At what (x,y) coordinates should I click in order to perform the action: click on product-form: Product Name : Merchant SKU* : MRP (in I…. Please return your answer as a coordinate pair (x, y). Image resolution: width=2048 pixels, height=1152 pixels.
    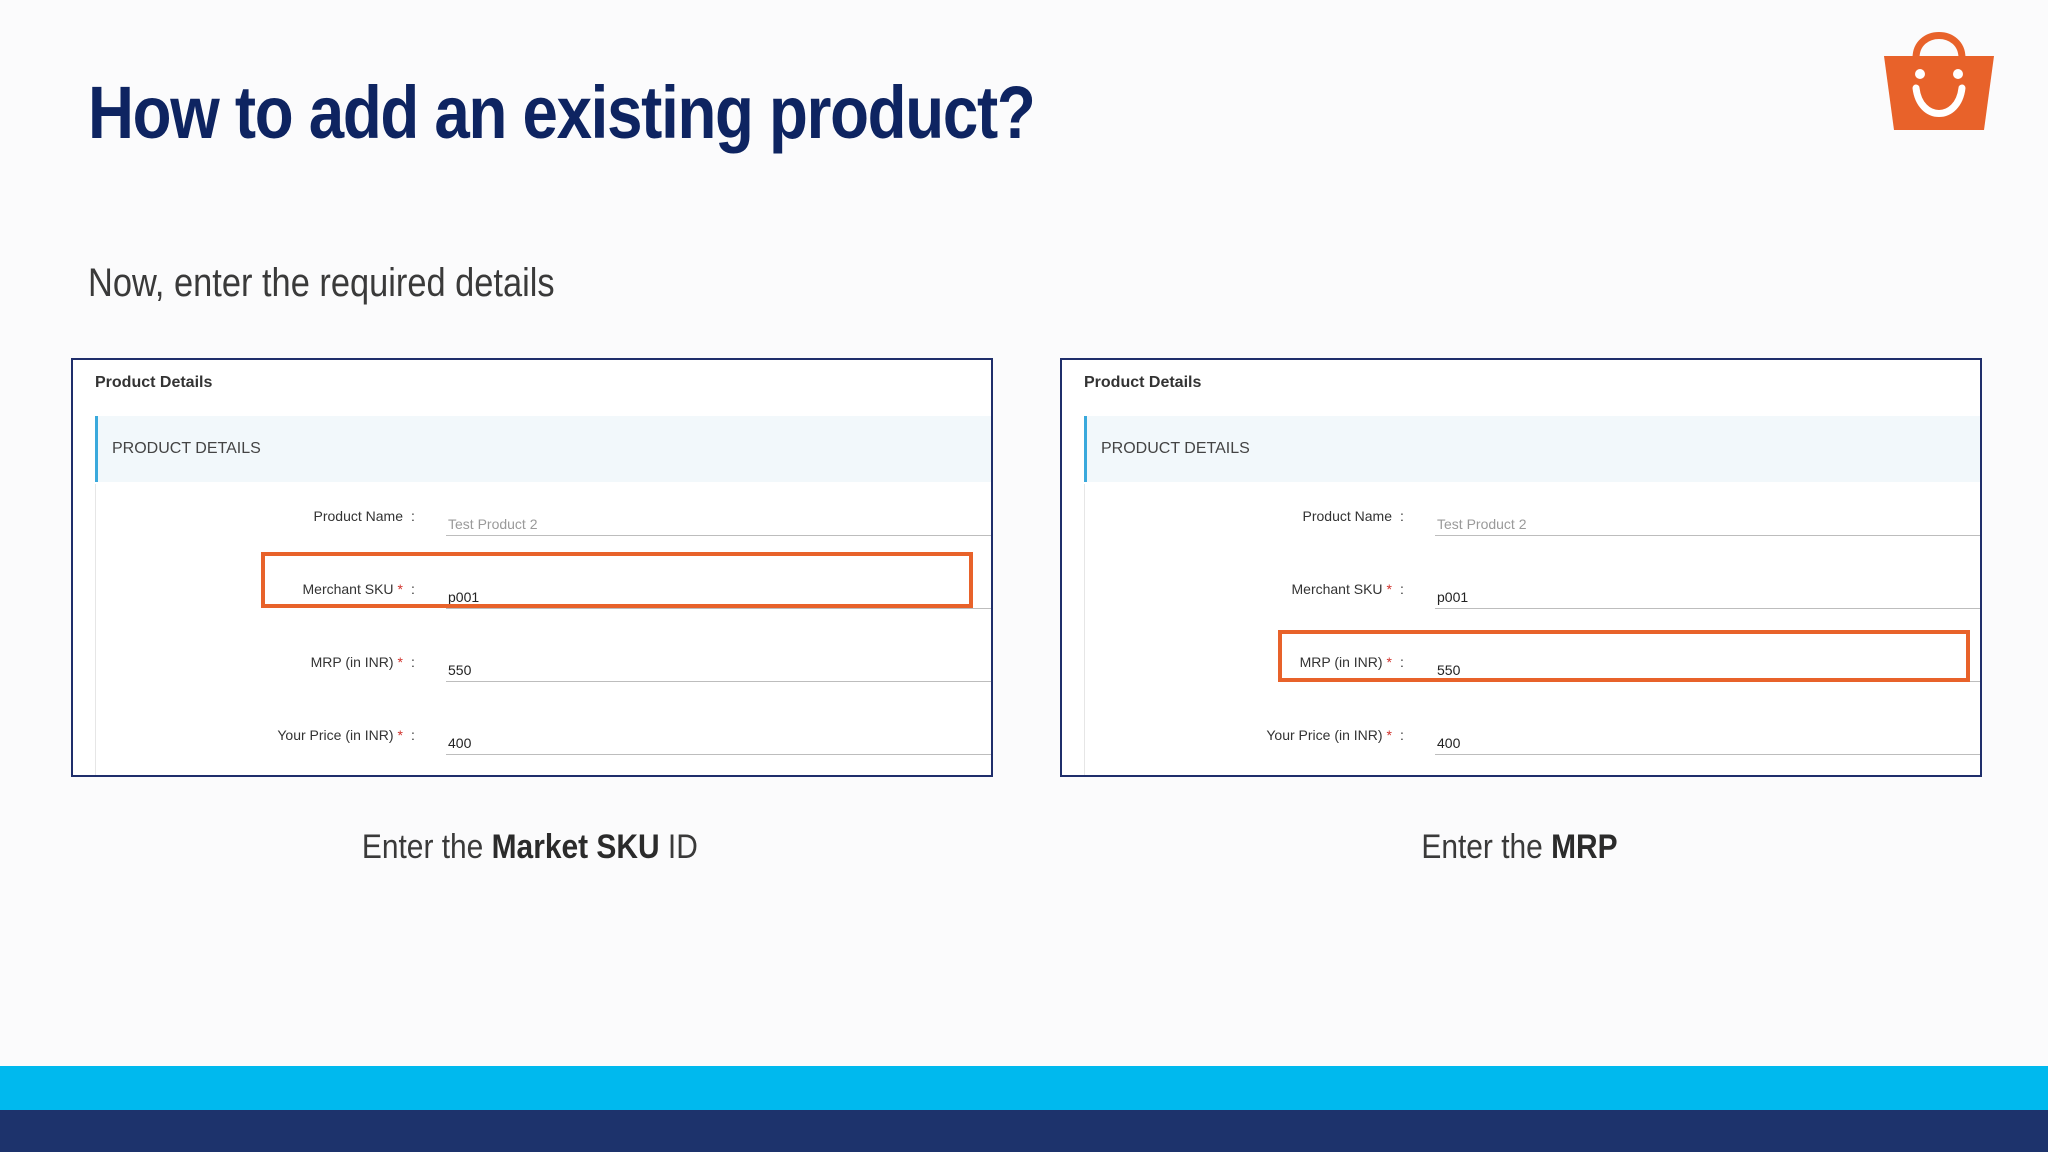
    Looking at the image, I should click on (543, 629).